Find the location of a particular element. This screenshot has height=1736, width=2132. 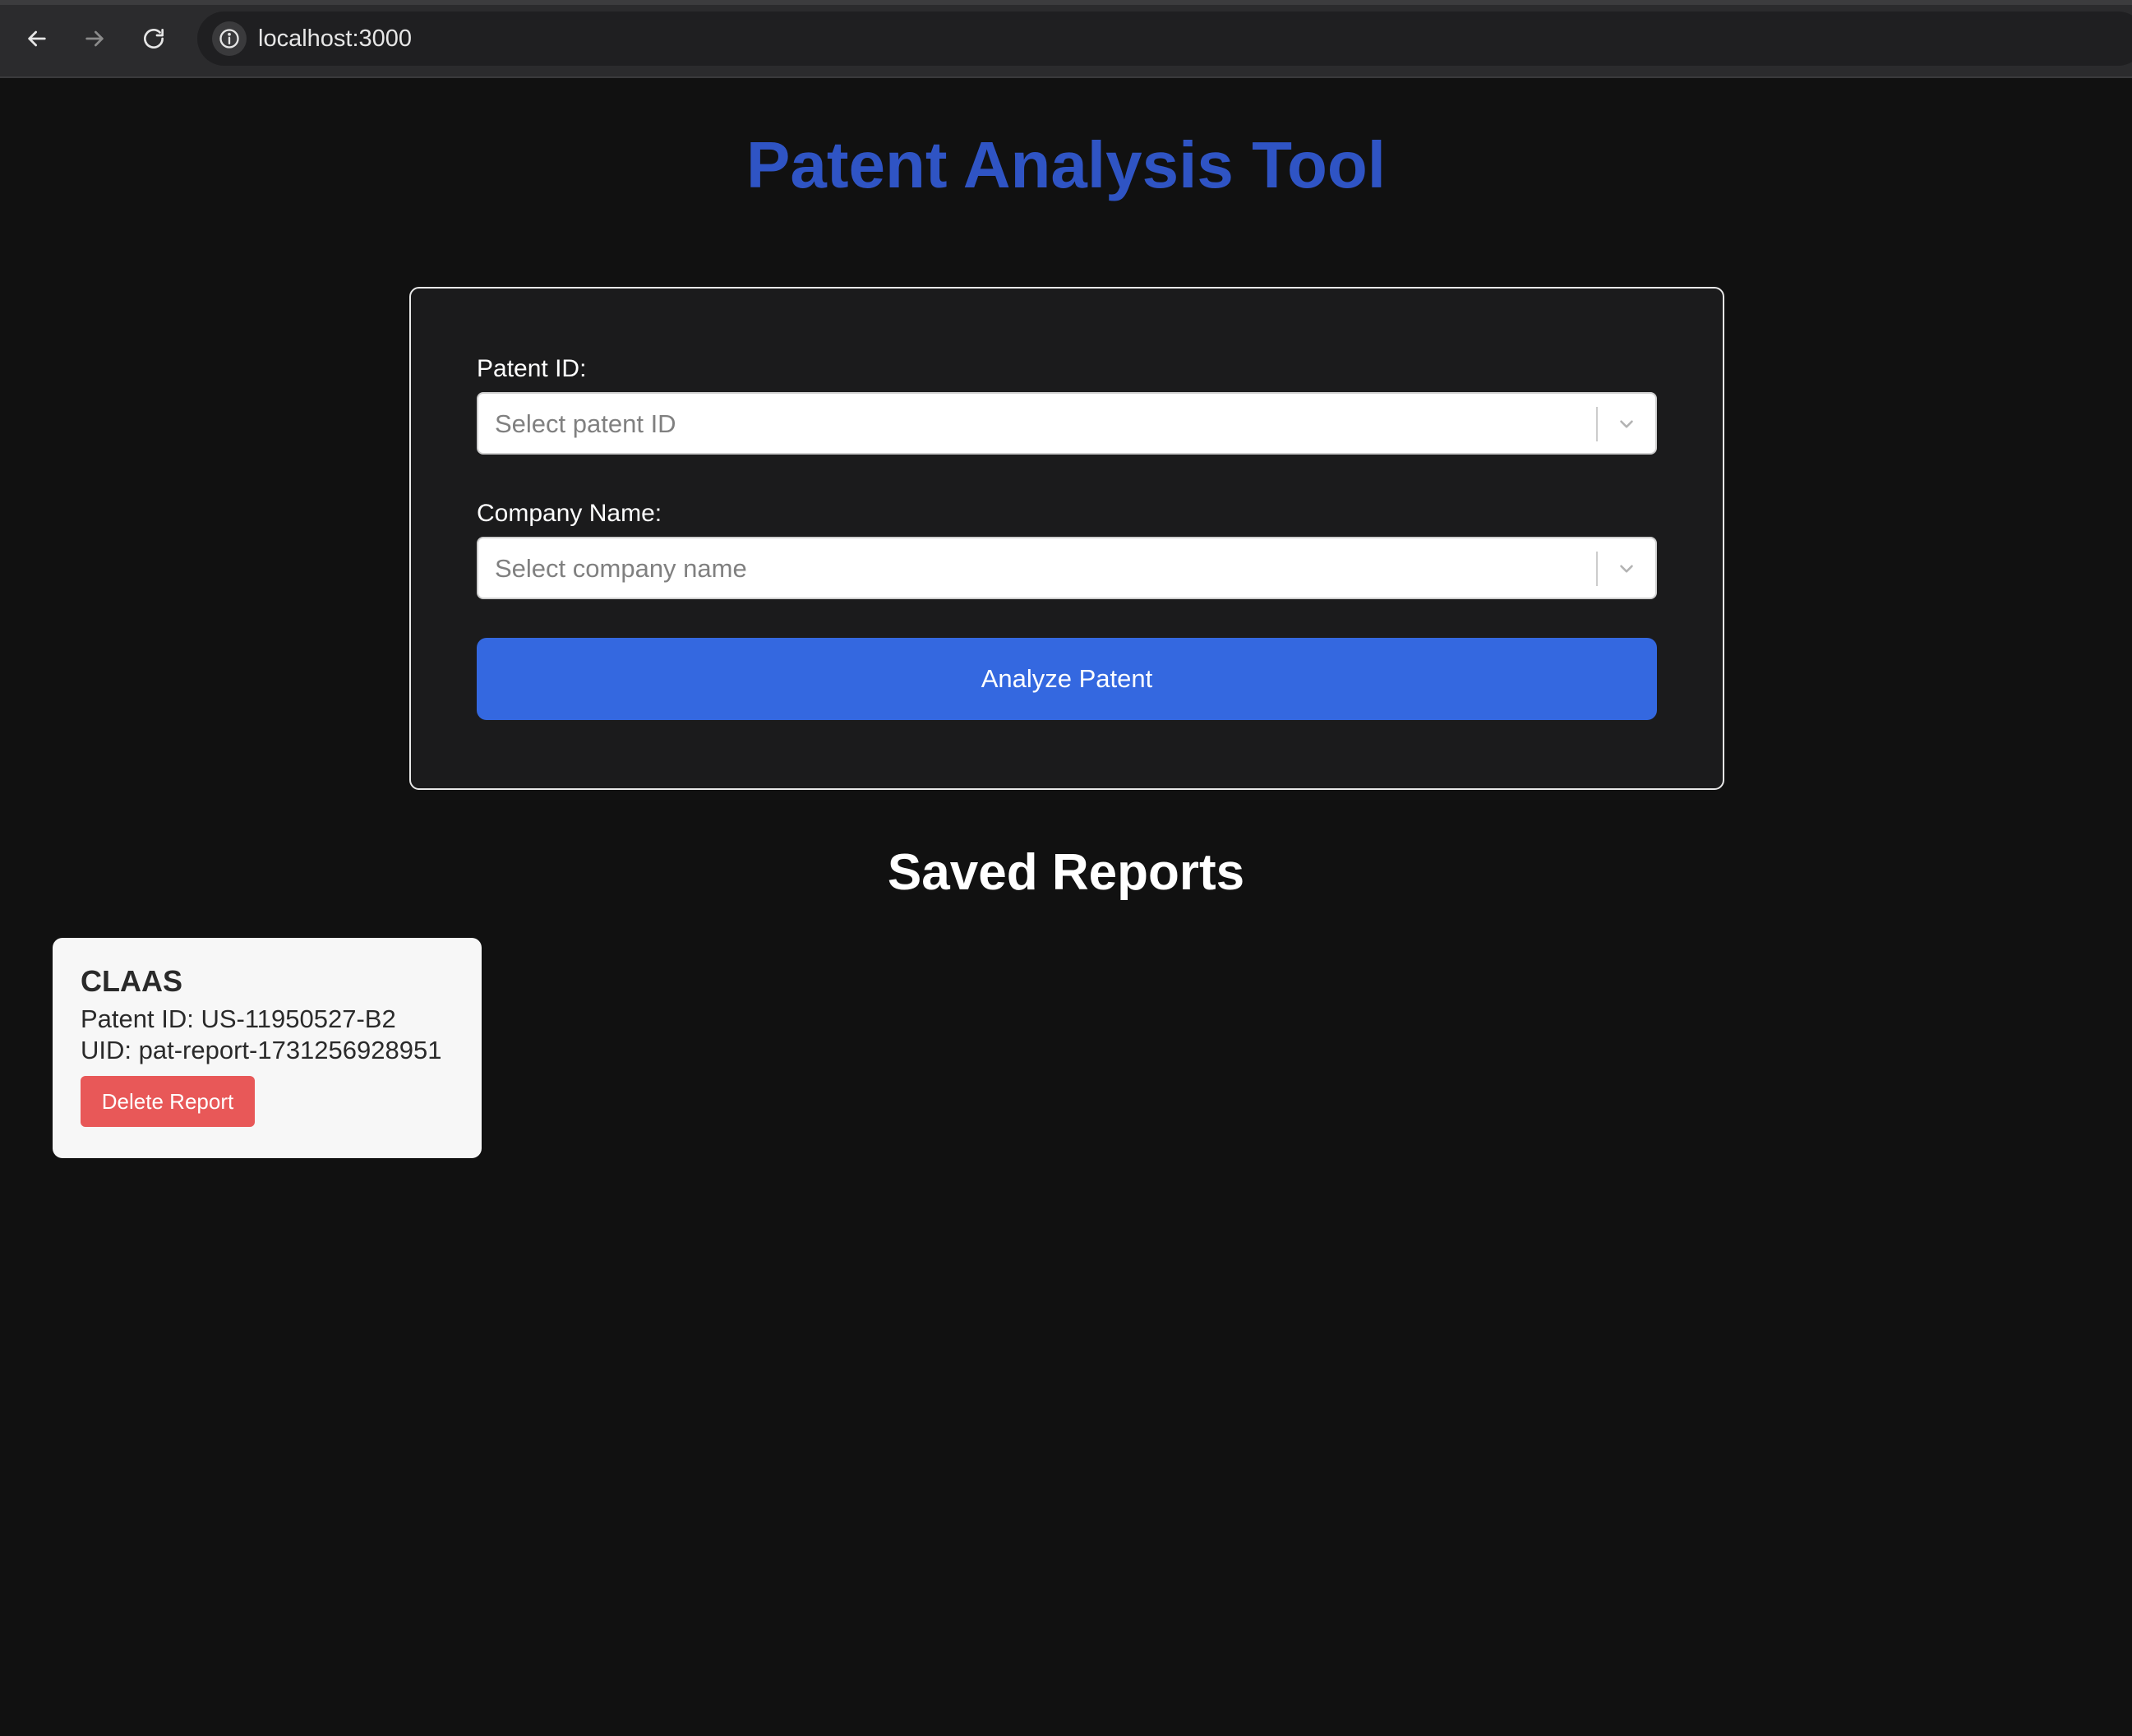

analyze-patent-button: Analyze Patent is located at coordinates (1067, 679).